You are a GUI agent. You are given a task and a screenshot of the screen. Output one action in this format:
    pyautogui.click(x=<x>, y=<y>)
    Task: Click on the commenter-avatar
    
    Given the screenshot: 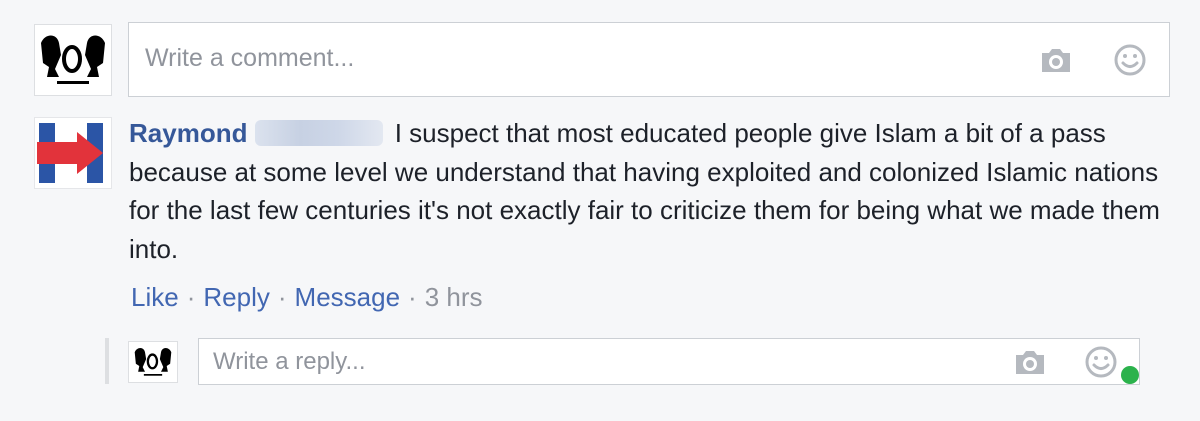 What is the action you would take?
    pyautogui.click(x=73, y=153)
    